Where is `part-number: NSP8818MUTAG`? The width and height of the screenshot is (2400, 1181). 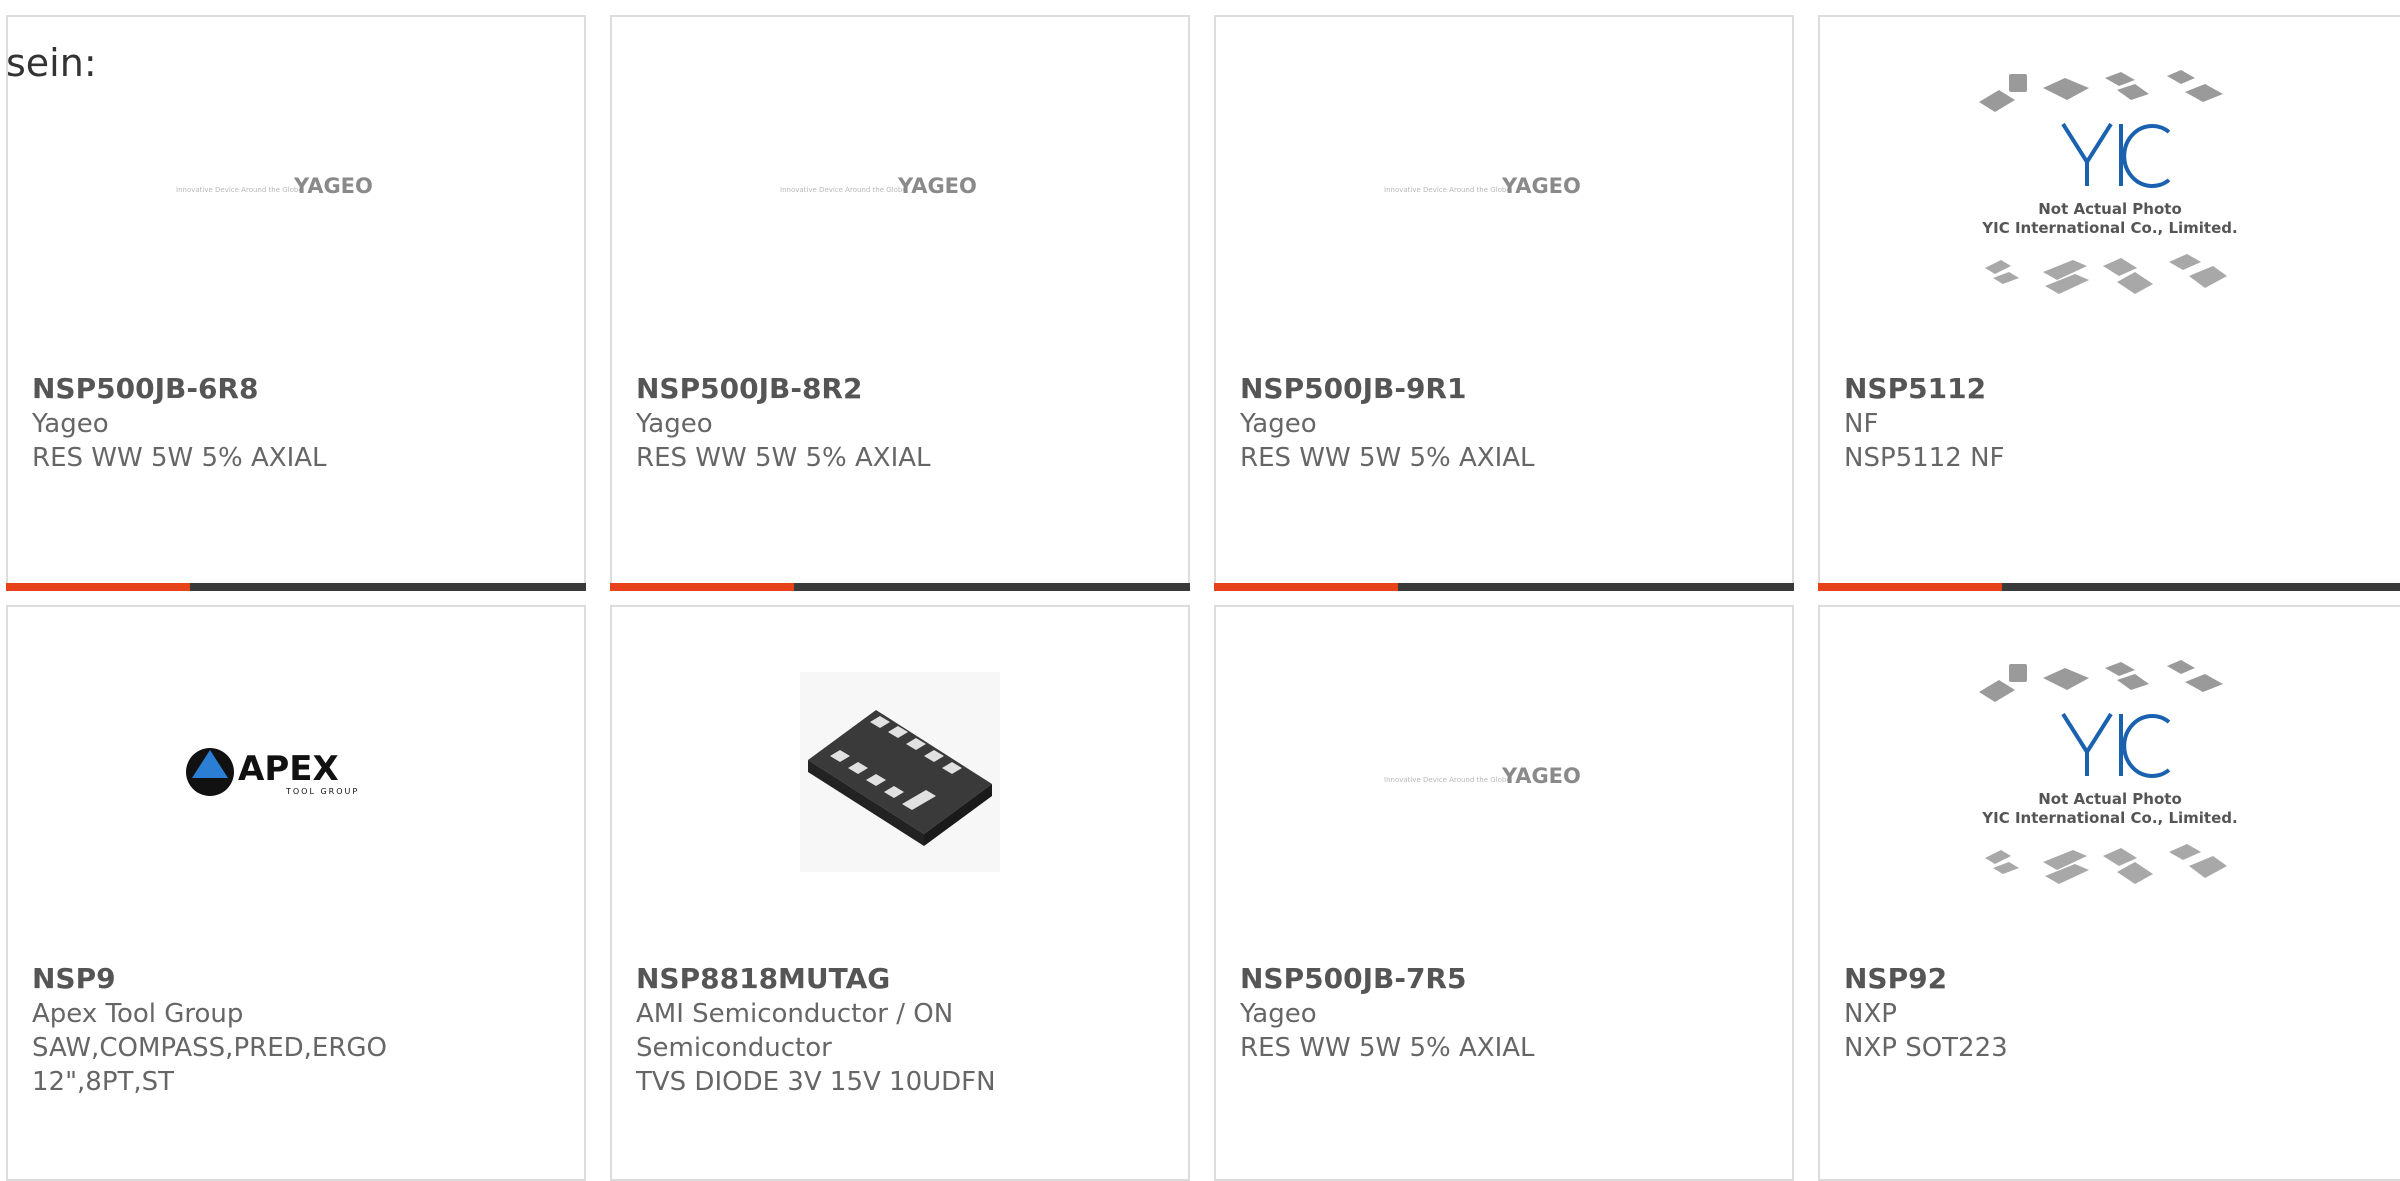 part-number: NSP8818MUTAG is located at coordinates (763, 979).